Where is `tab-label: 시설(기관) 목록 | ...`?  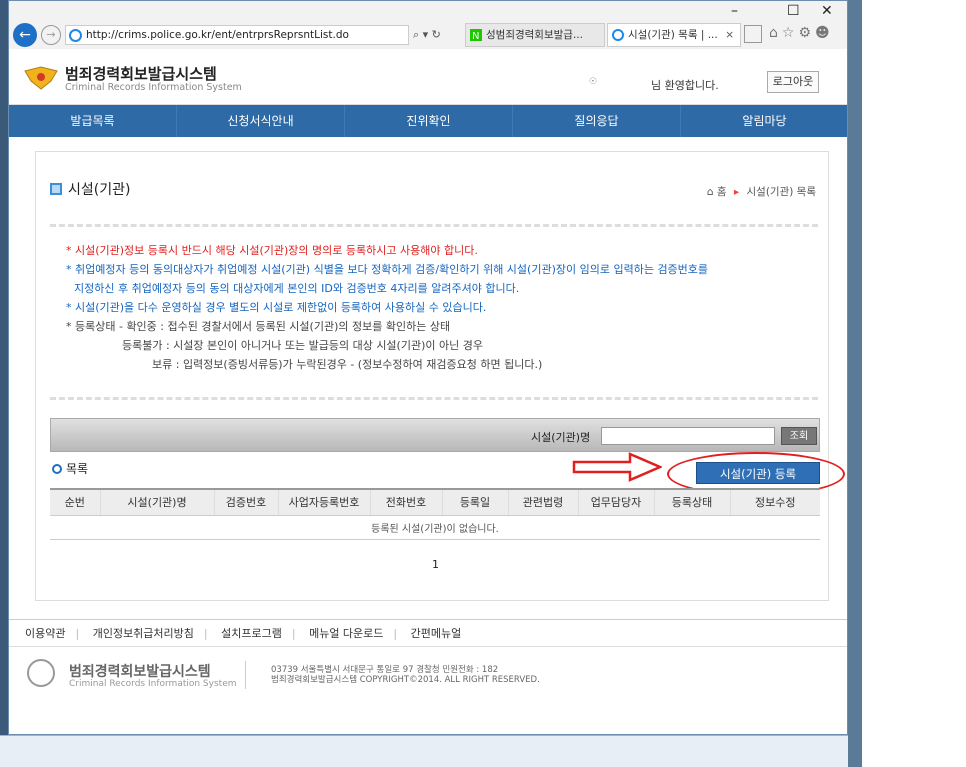 tab-label: 시설(기관) 목록 | ... is located at coordinates (673, 35).